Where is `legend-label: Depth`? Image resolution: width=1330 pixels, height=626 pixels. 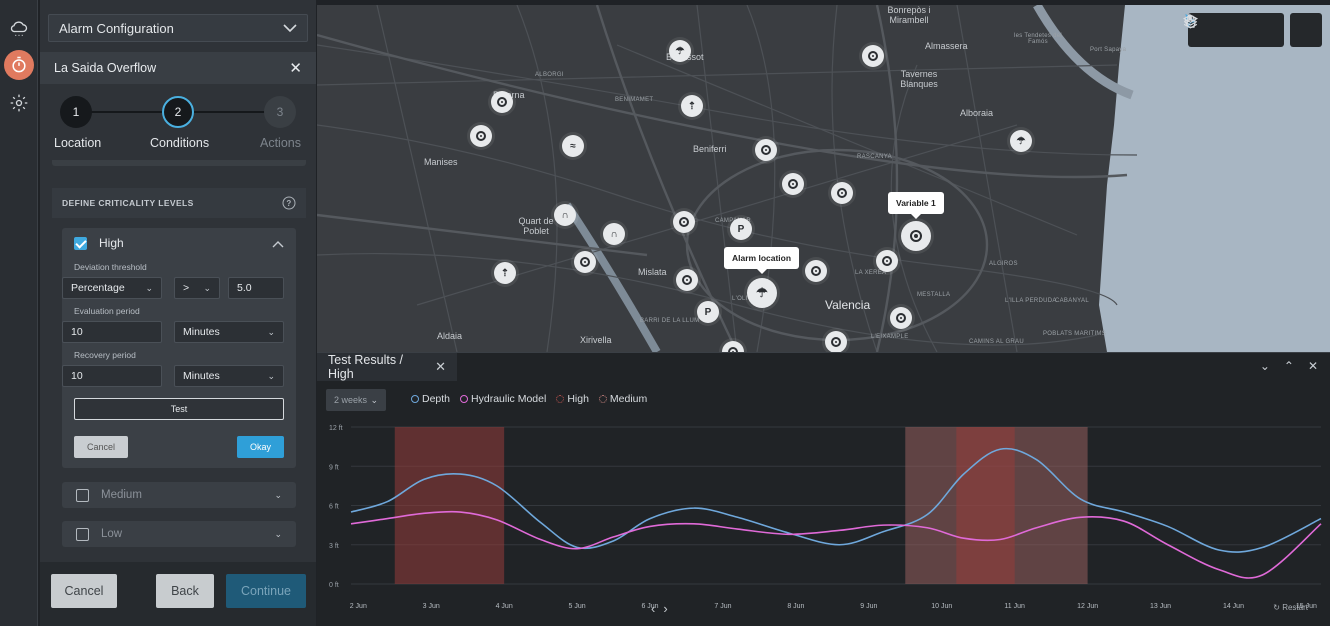
legend-label: Depth is located at coordinates (436, 399).